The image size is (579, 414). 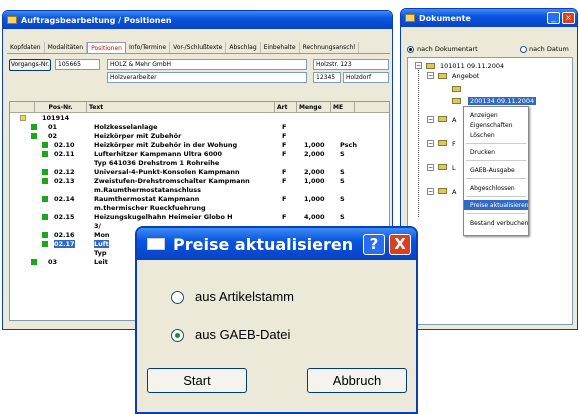 What do you see at coordinates (330, 47) in the screenshot?
I see `tab-rechnungsanschl: Rechnungsanschl` at bounding box center [330, 47].